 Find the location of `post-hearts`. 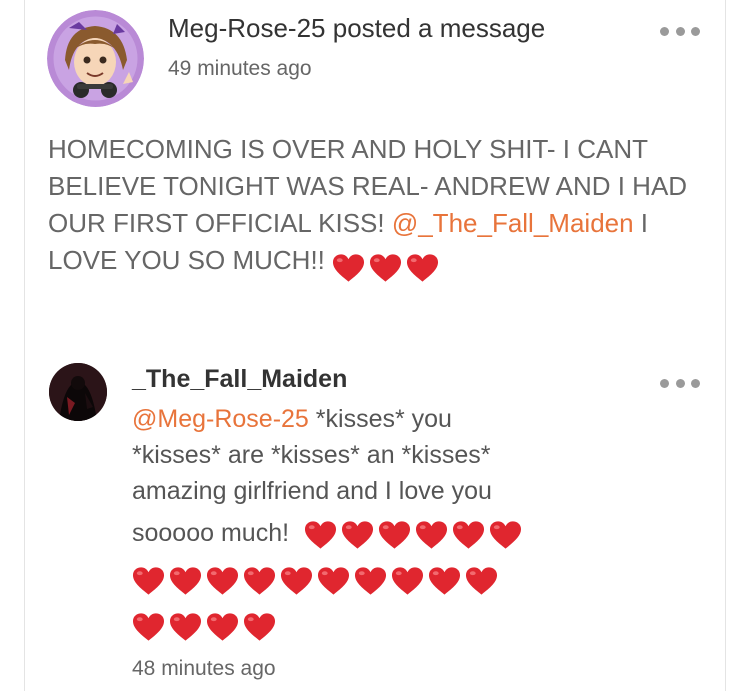

post-hearts is located at coordinates (387, 266).